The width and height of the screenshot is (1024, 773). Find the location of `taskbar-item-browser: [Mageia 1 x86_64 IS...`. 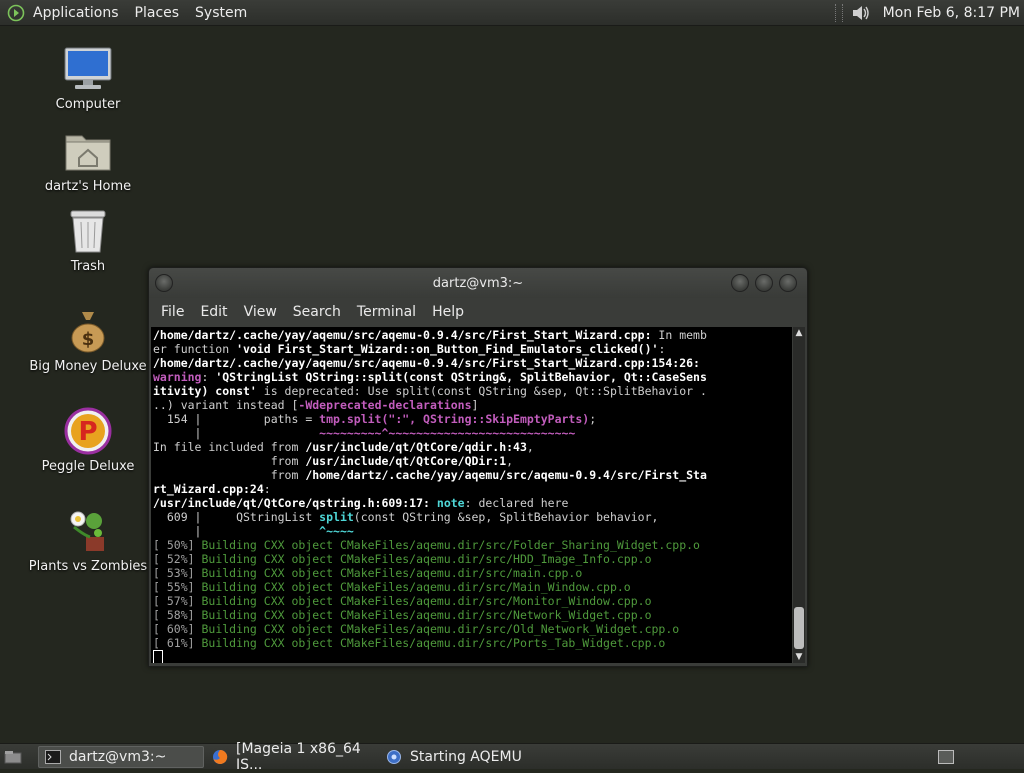

taskbar-item-browser: [Mageia 1 x86_64 IS... is located at coordinates (292, 757).